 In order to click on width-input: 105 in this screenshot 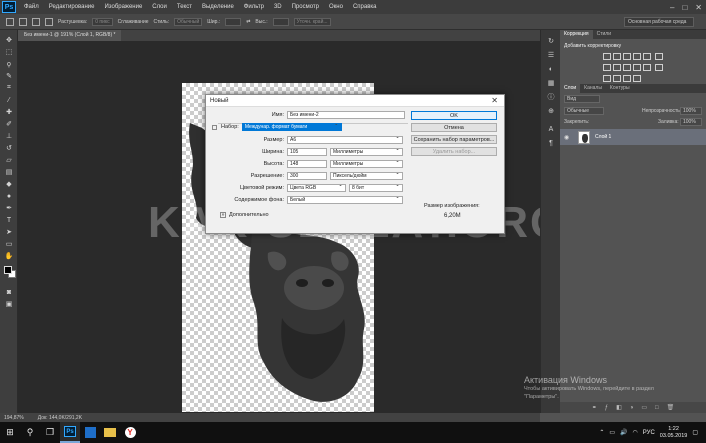, I will do `click(307, 152)`.